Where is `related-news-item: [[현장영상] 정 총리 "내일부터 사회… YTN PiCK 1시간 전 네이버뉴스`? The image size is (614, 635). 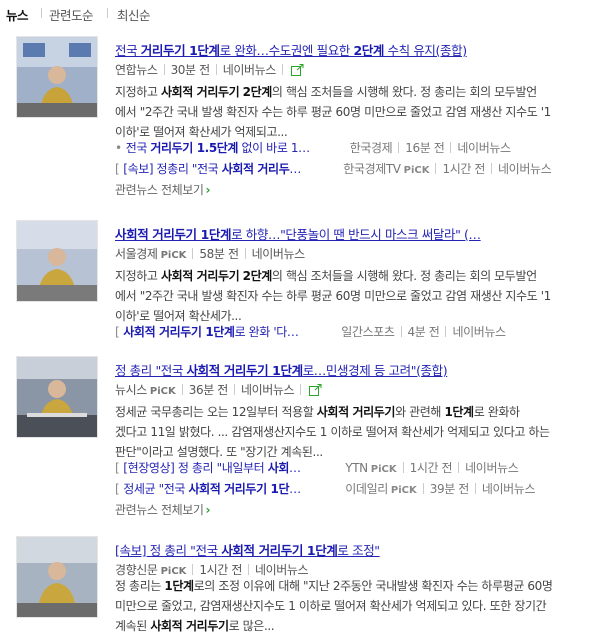 related-news-item: [[현장영상] 정 총리 "내일부터 사회… YTN PiCK 1시간 전 네이버뉴스 is located at coordinates (317, 467).